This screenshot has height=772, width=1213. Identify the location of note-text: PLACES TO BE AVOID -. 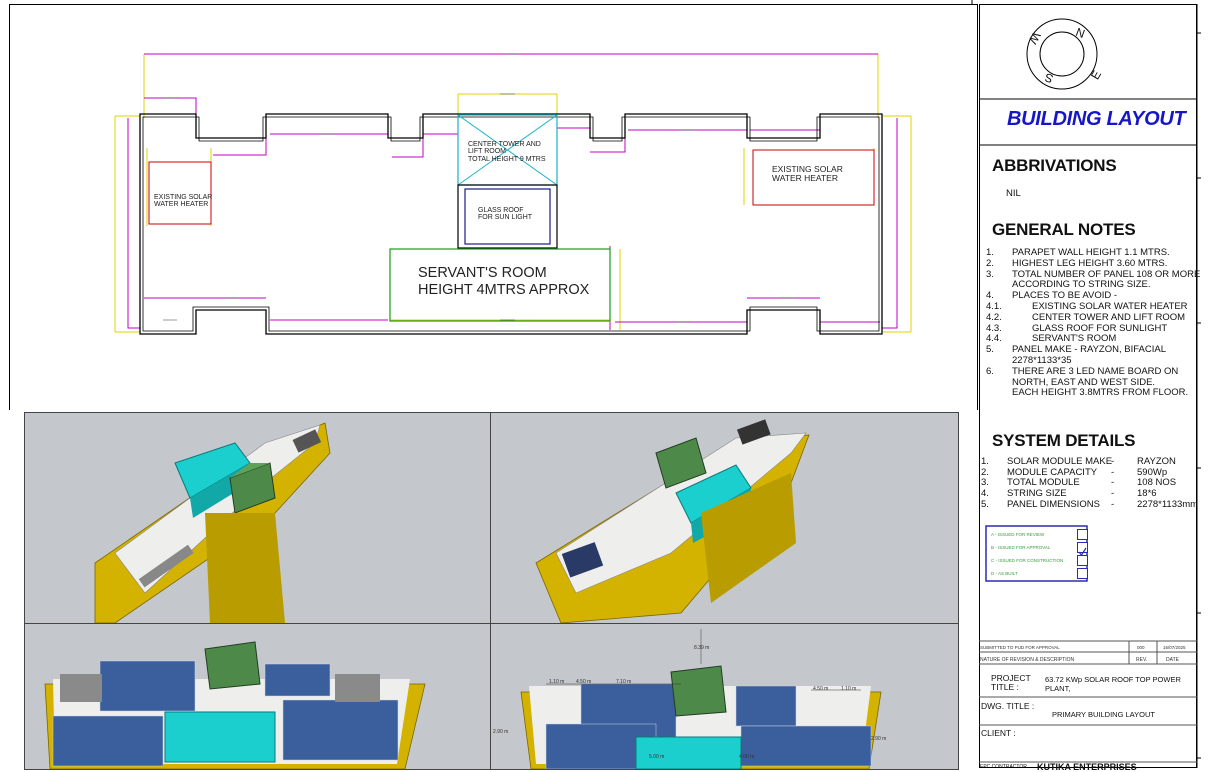
(1065, 296).